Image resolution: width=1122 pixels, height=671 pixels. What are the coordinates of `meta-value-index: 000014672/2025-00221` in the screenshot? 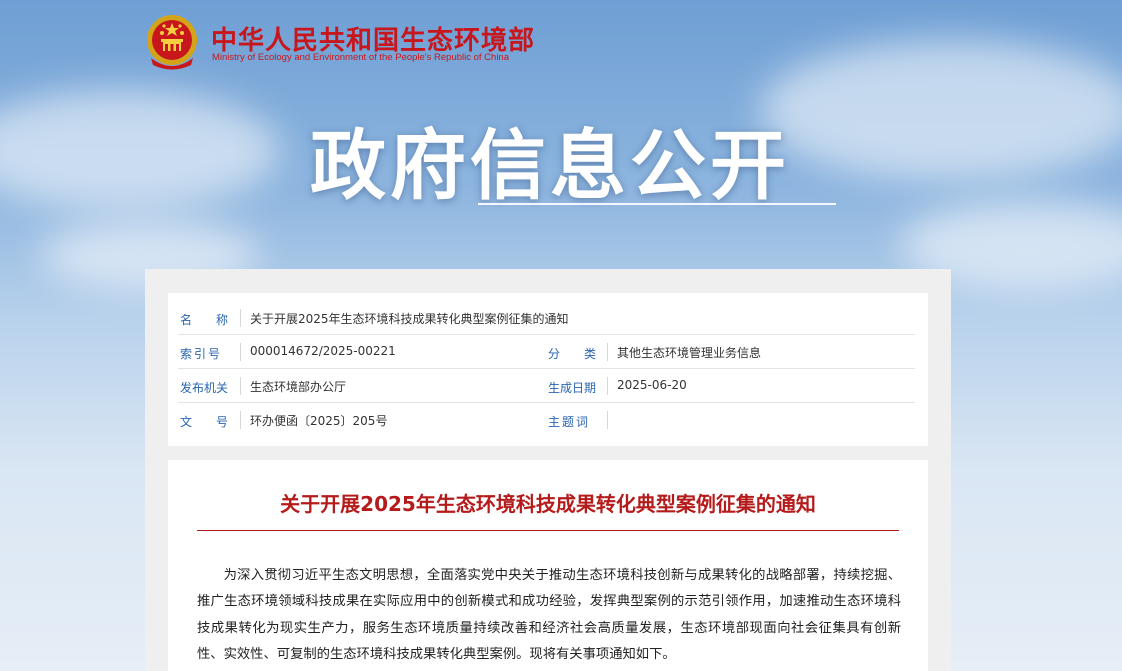 It's located at (323, 351).